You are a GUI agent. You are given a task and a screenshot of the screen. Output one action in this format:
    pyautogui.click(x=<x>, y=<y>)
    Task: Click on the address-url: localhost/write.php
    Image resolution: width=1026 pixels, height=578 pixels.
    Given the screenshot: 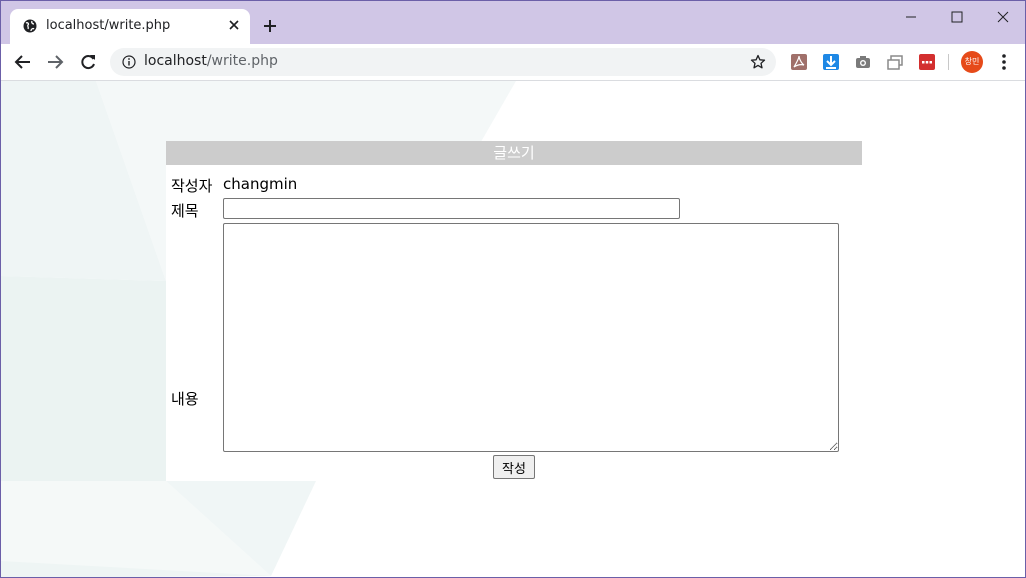 What is the action you would take?
    pyautogui.click(x=211, y=61)
    